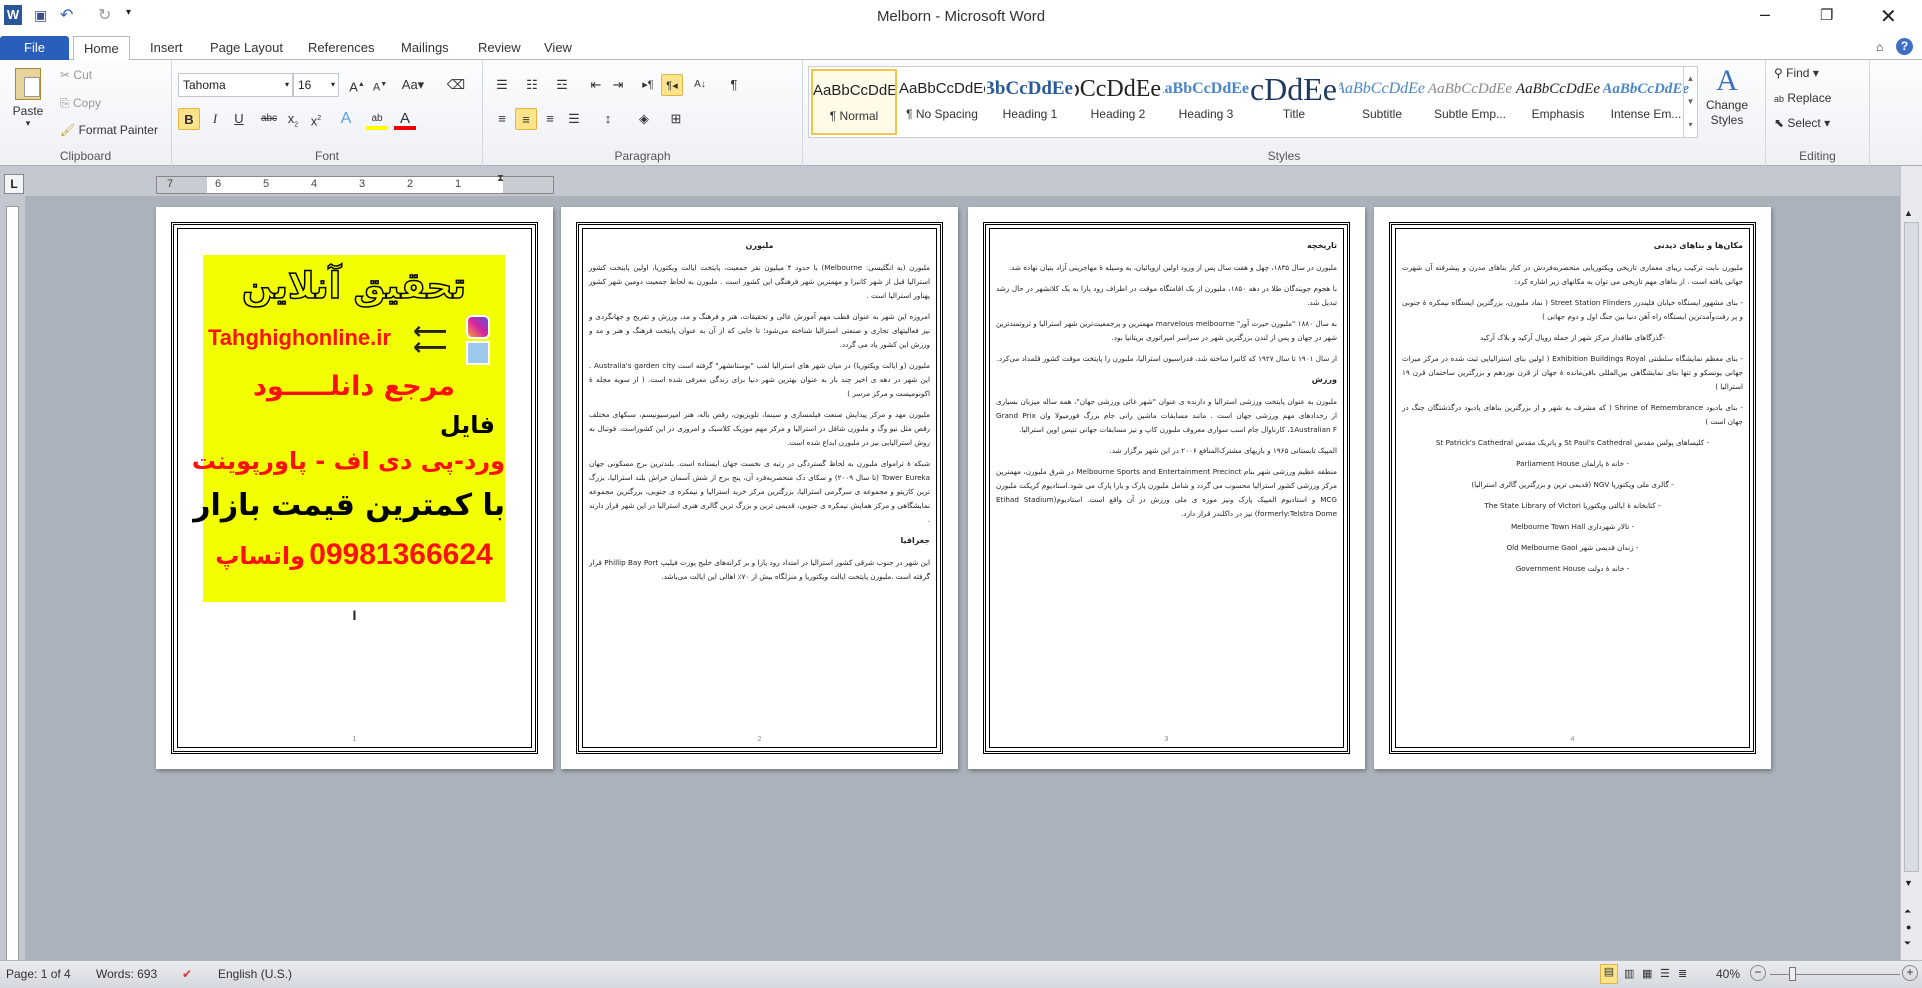  Describe the element at coordinates (1322, 245) in the screenshot. I see `section-heading: تاریخچه` at that location.